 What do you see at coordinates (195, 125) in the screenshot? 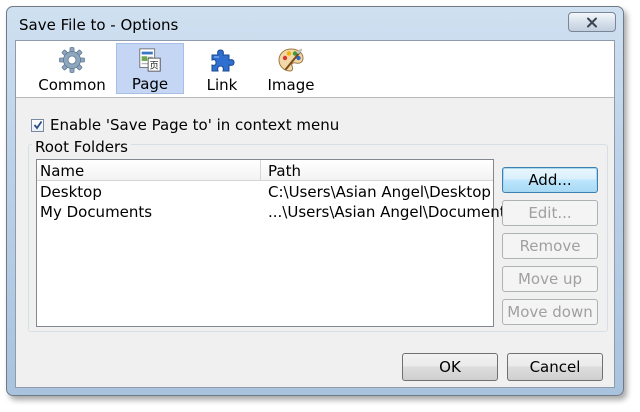
I see `enable-context-menu-label: Enable 'Save Page to' in context menu` at bounding box center [195, 125].